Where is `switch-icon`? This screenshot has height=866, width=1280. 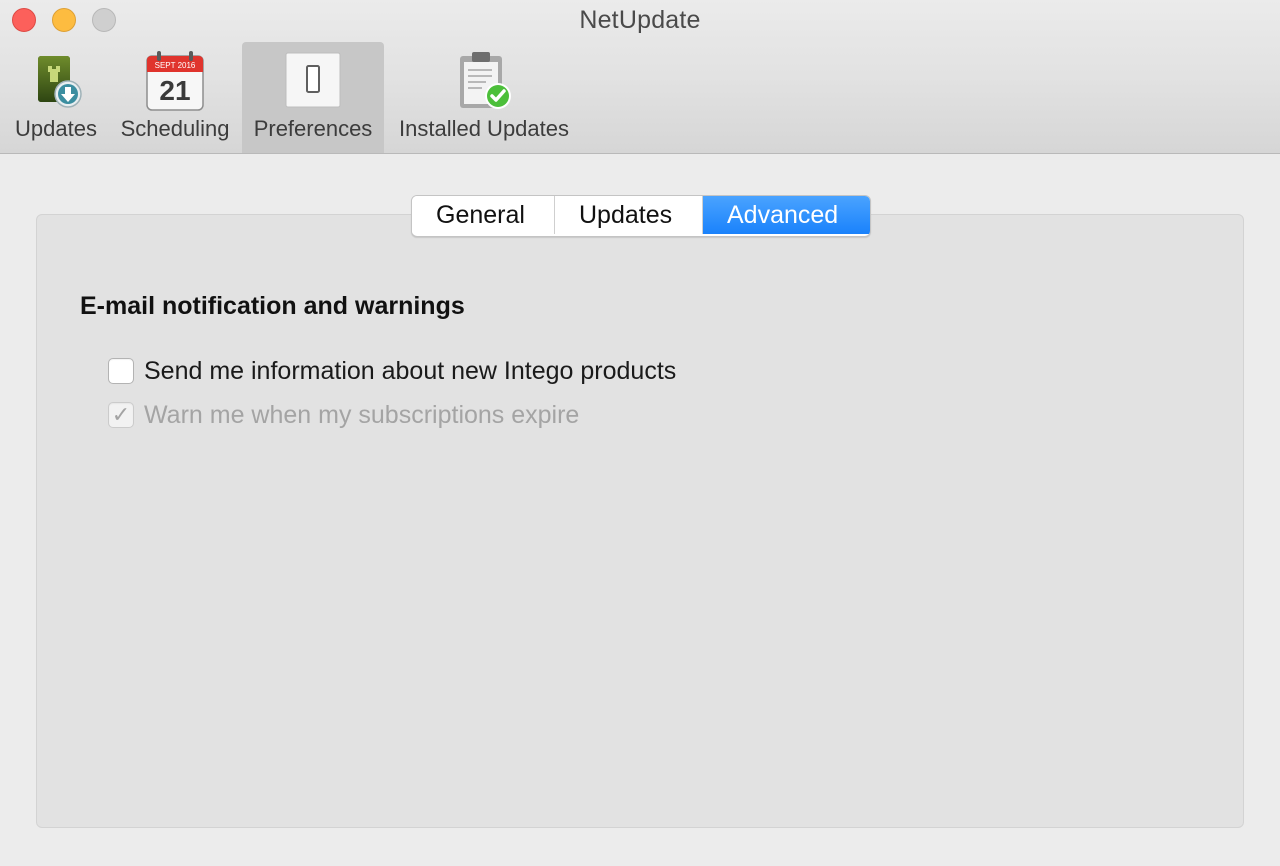
switch-icon is located at coordinates (313, 80).